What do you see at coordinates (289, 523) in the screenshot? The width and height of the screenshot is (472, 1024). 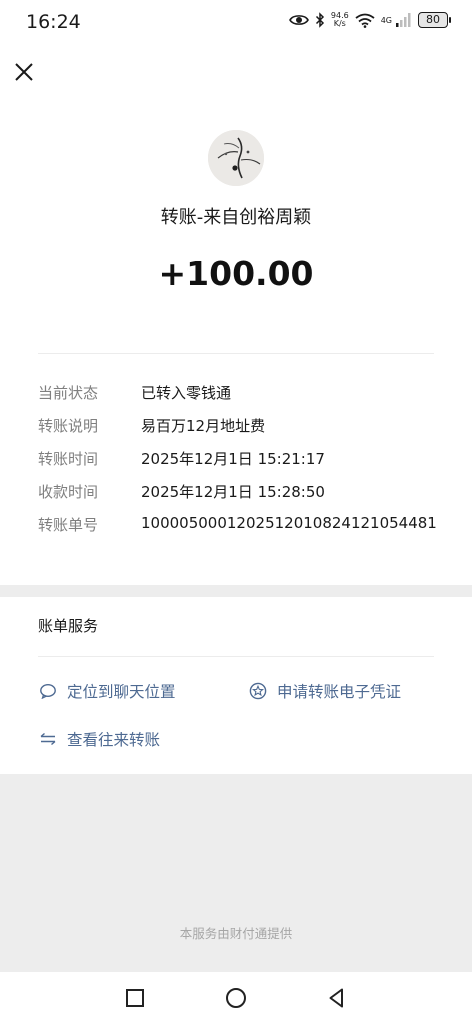 I see `detail-value: 1000050001202512010824121054481` at bounding box center [289, 523].